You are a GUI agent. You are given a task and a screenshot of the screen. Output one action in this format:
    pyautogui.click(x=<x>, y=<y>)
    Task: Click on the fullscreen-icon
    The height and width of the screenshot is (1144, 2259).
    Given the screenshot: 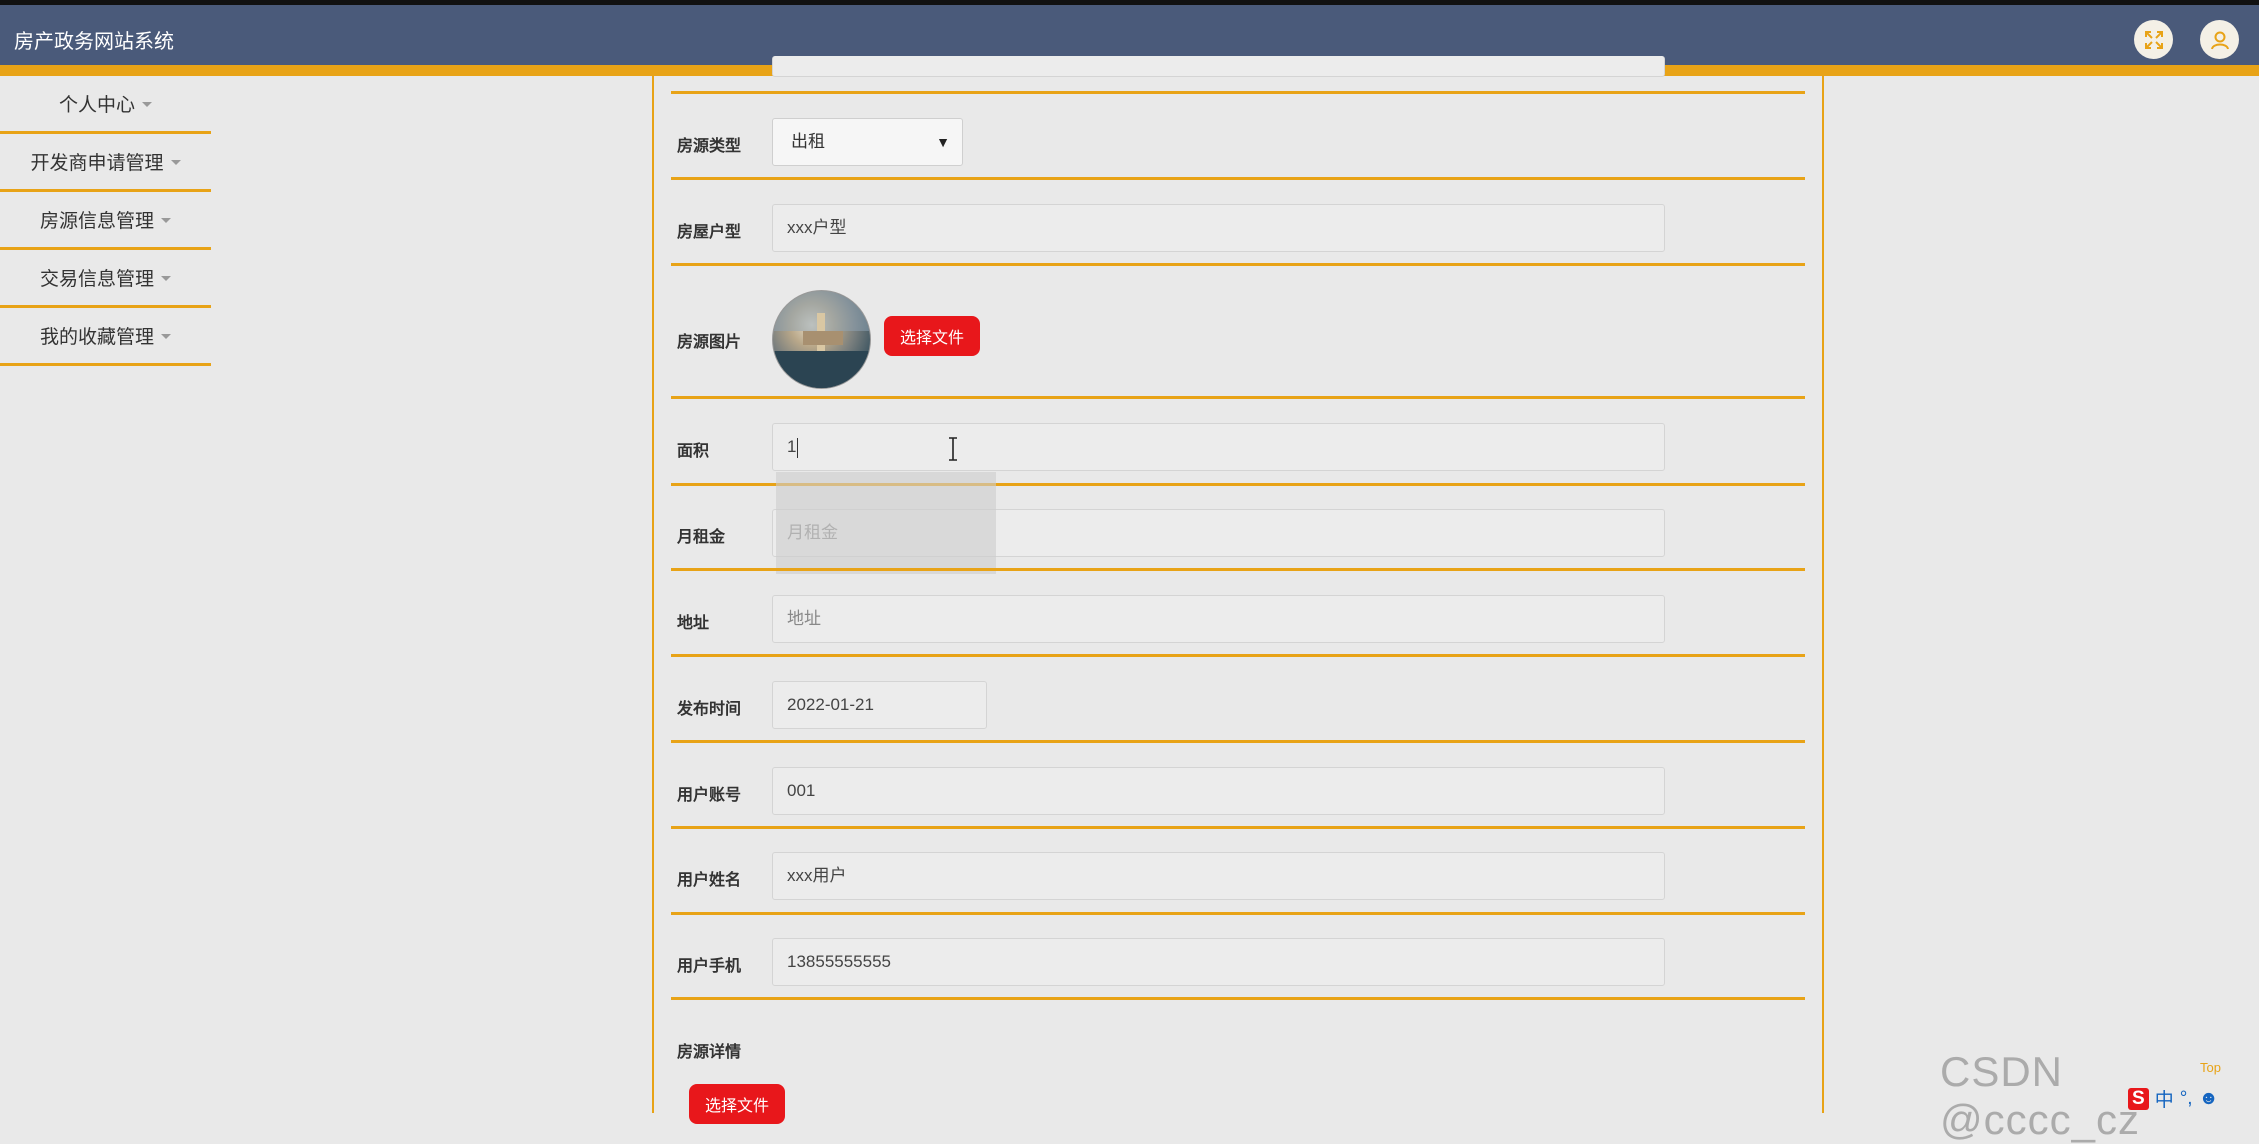 What is the action you would take?
    pyautogui.click(x=2153, y=39)
    